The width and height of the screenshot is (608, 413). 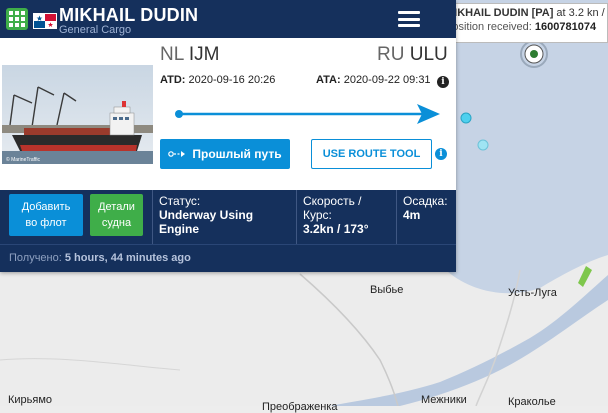 What do you see at coordinates (172, 54) in the screenshot?
I see `departure-country-code: NL` at bounding box center [172, 54].